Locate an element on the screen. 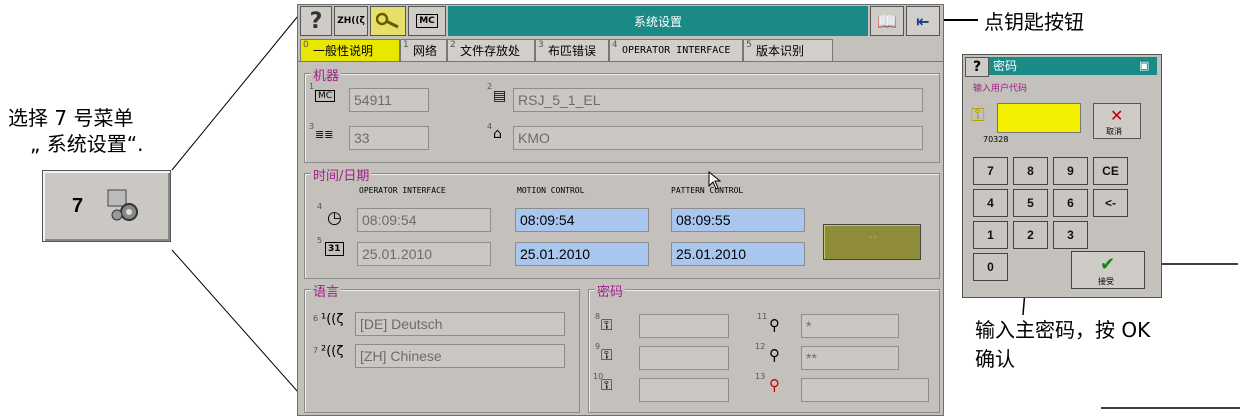 The width and height of the screenshot is (1242, 416). key-icon: ⚿ is located at coordinates (978, 115).